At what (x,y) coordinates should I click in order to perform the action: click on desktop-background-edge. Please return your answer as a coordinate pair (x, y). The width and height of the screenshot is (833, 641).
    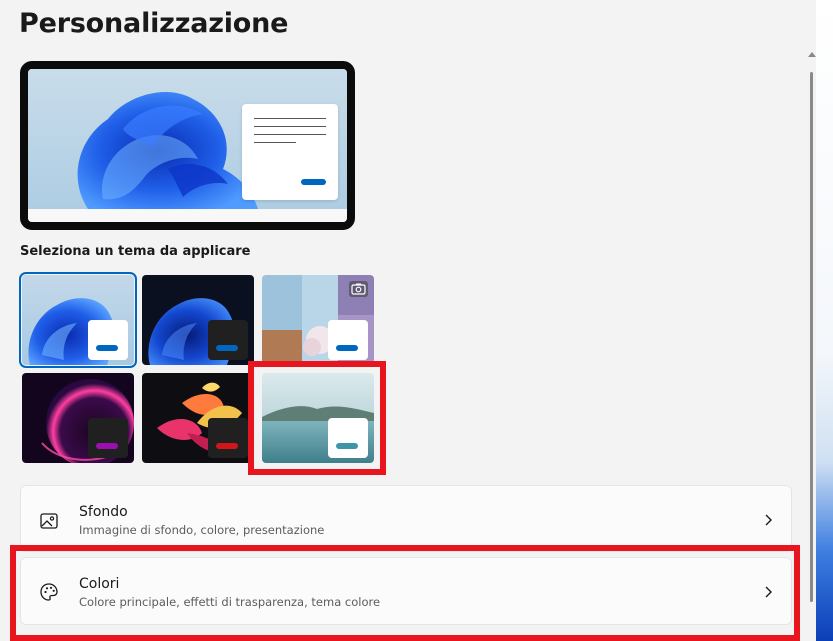
    Looking at the image, I should click on (824, 320).